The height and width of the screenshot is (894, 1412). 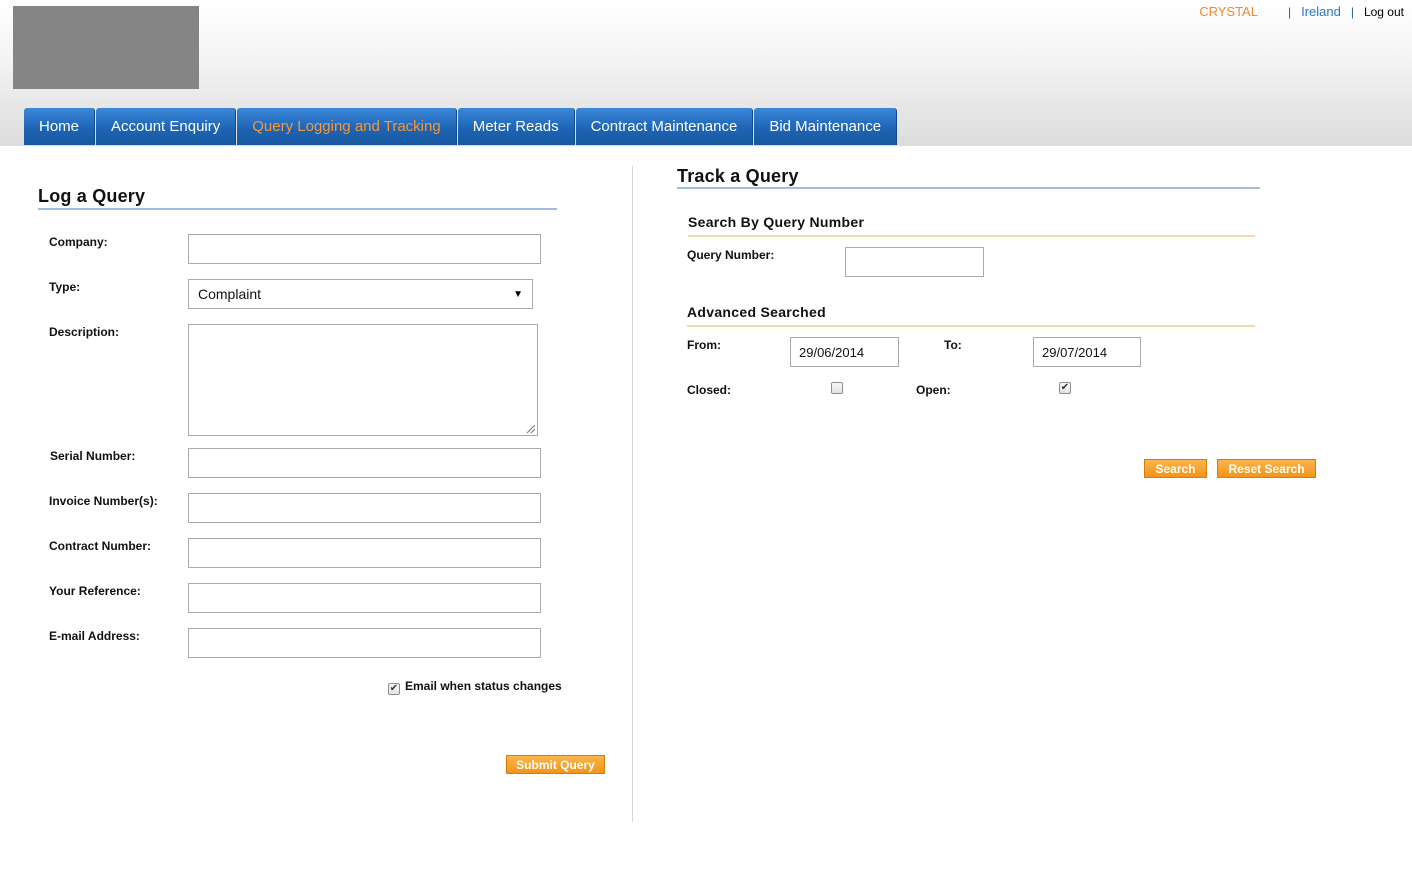 What do you see at coordinates (65, 287) in the screenshot?
I see `type-label: Type:` at bounding box center [65, 287].